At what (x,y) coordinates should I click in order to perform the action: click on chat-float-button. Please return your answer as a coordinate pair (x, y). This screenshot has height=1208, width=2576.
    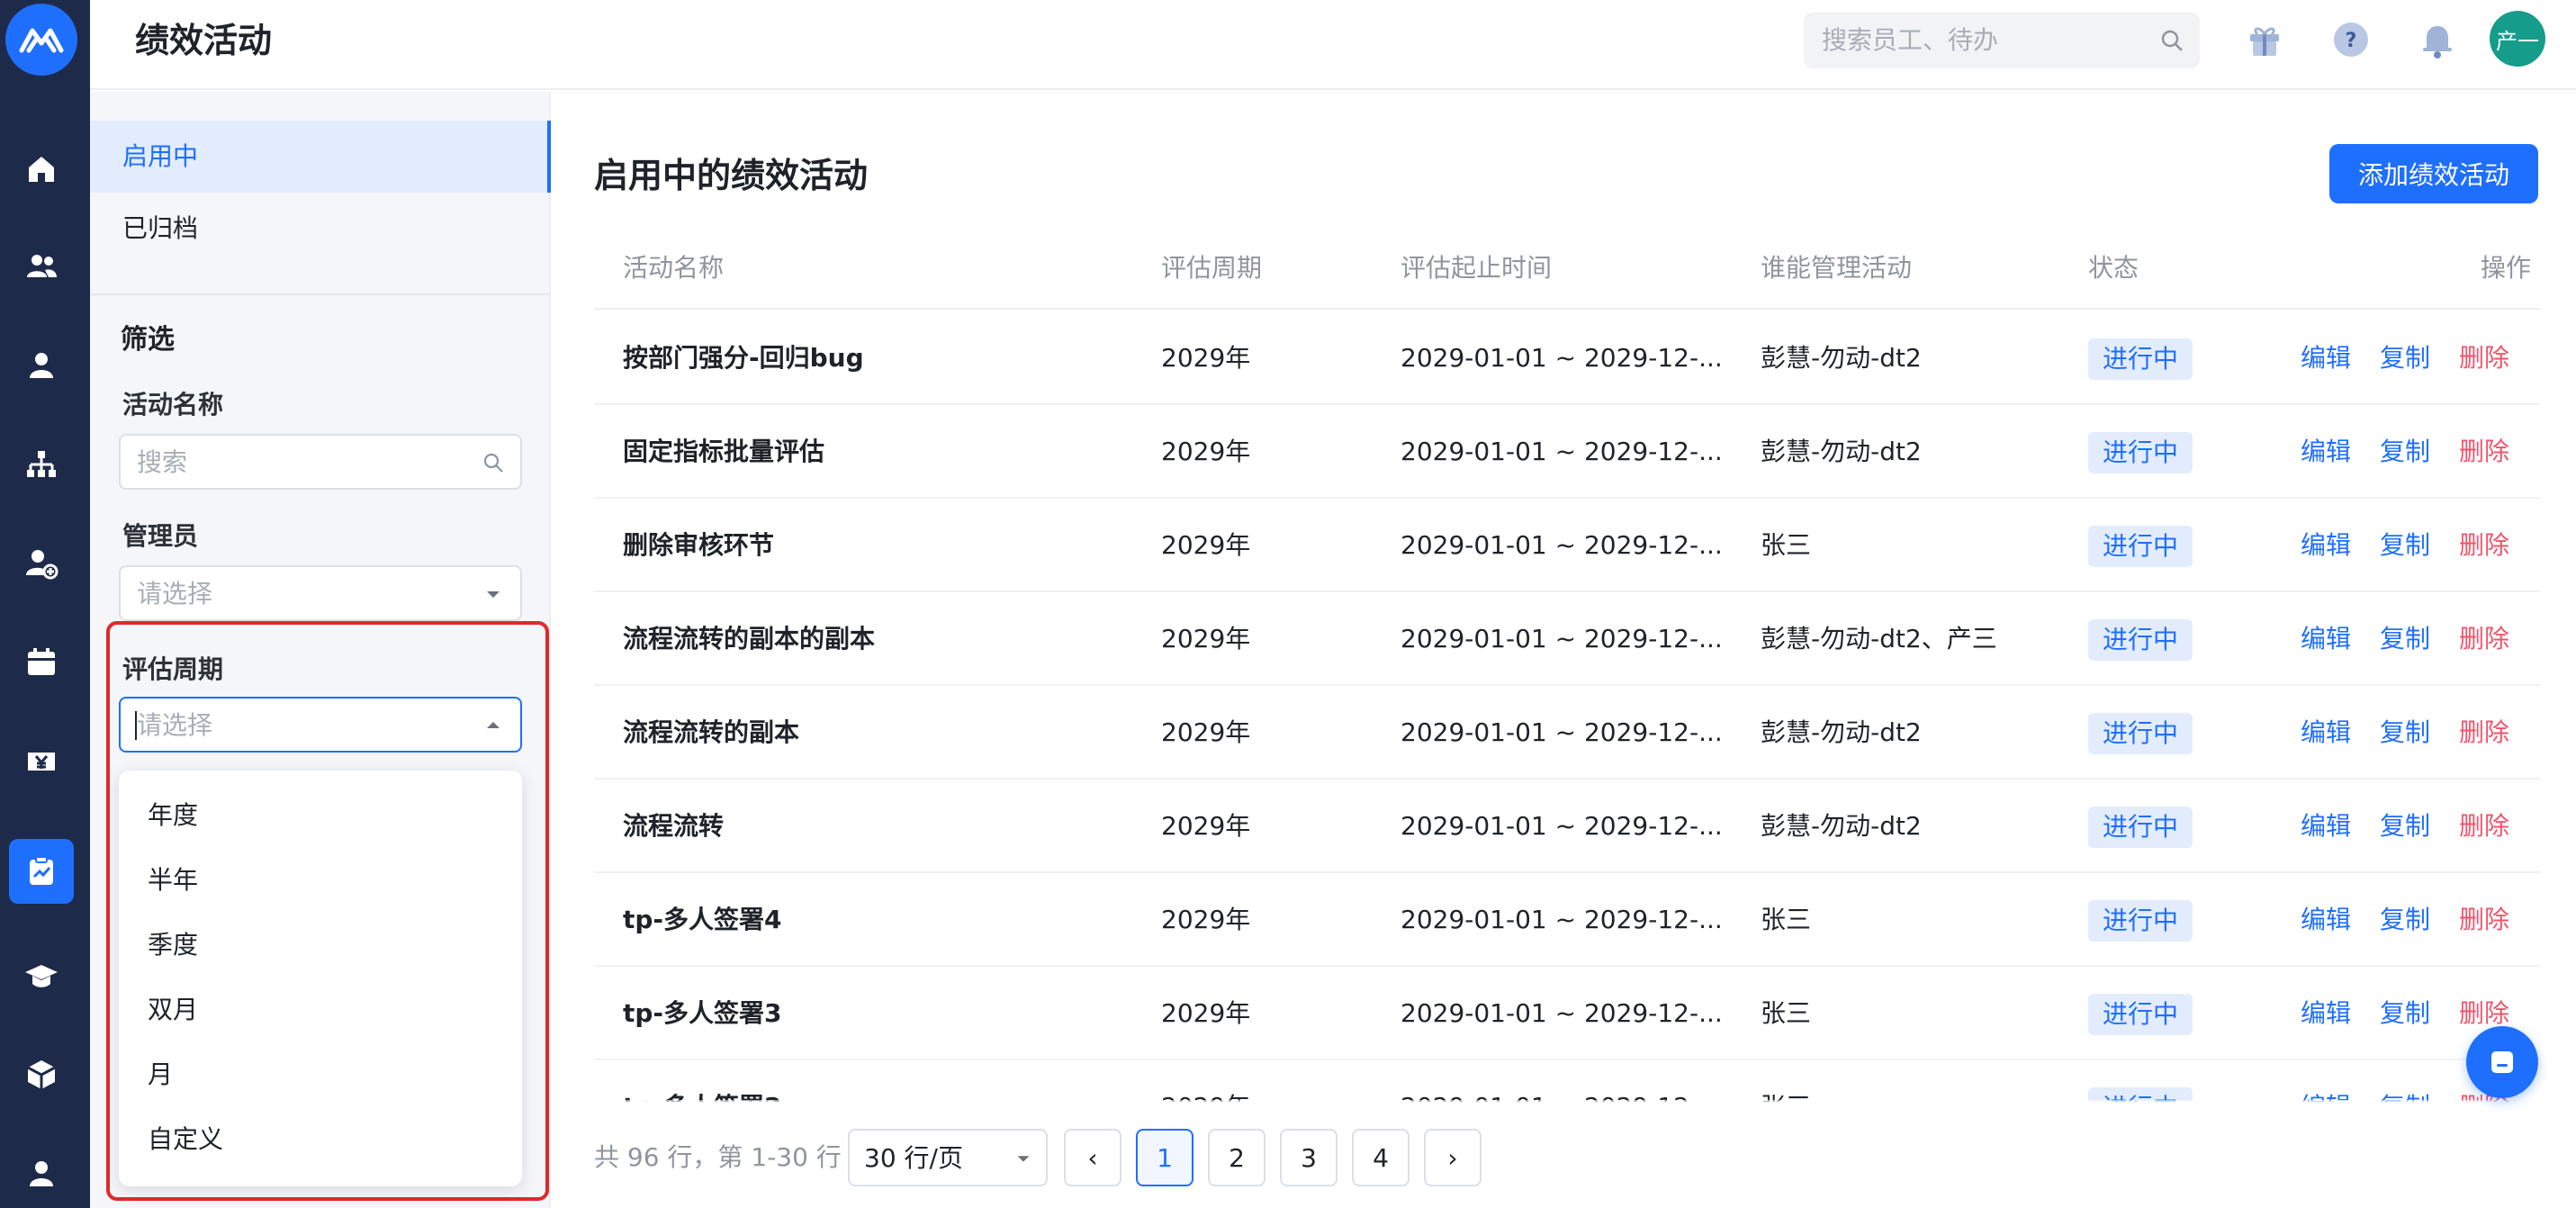
    Looking at the image, I should click on (2502, 1062).